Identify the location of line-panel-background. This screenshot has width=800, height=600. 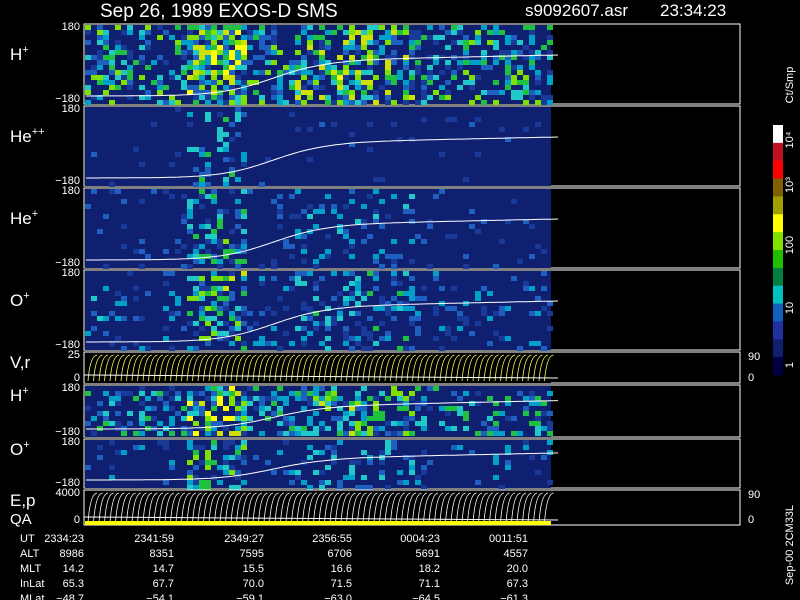
(318, 368).